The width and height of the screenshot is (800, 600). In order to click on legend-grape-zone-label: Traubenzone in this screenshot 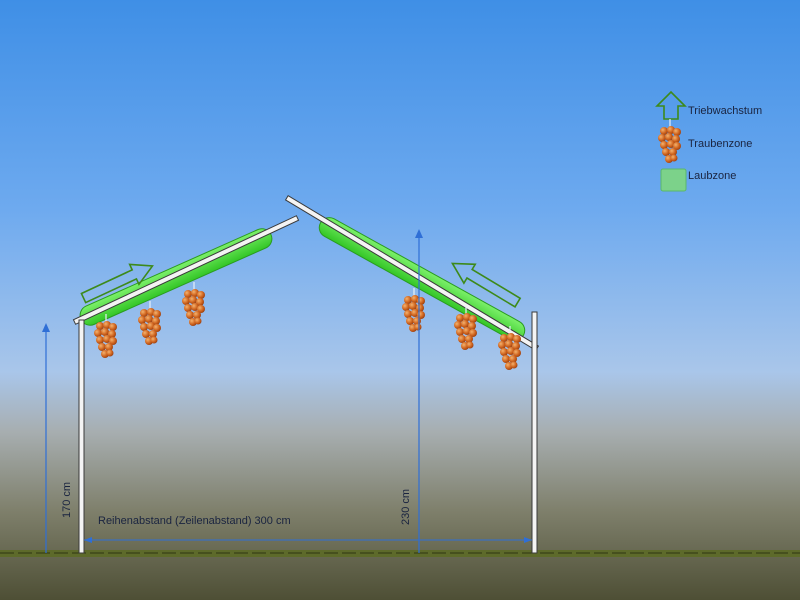, I will do `click(720, 144)`.